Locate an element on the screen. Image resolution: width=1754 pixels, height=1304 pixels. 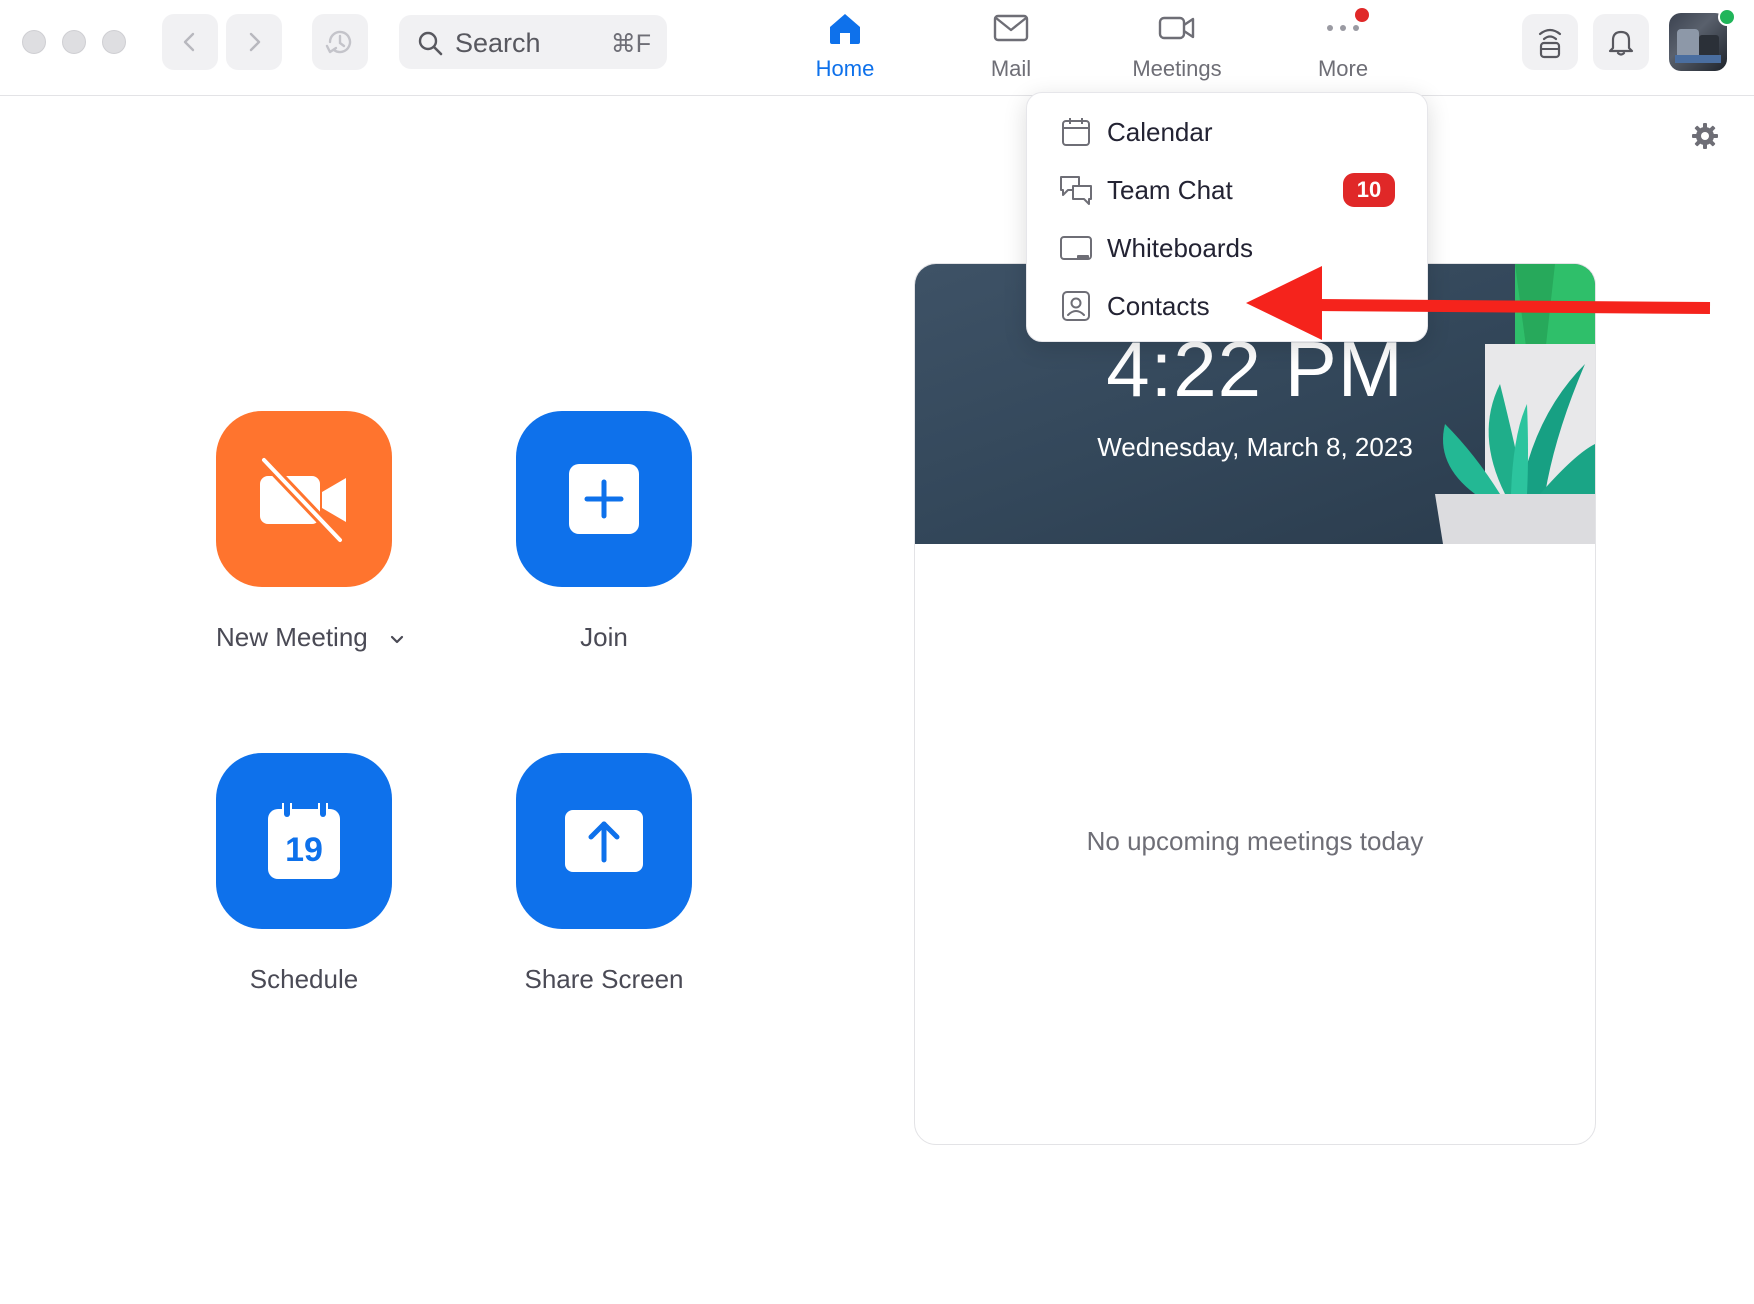
share-screen-icon is located at coordinates (604, 841).